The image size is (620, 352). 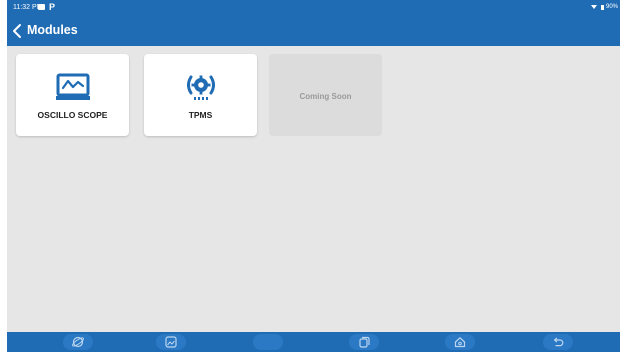 I want to click on back-button, so click(x=18, y=31).